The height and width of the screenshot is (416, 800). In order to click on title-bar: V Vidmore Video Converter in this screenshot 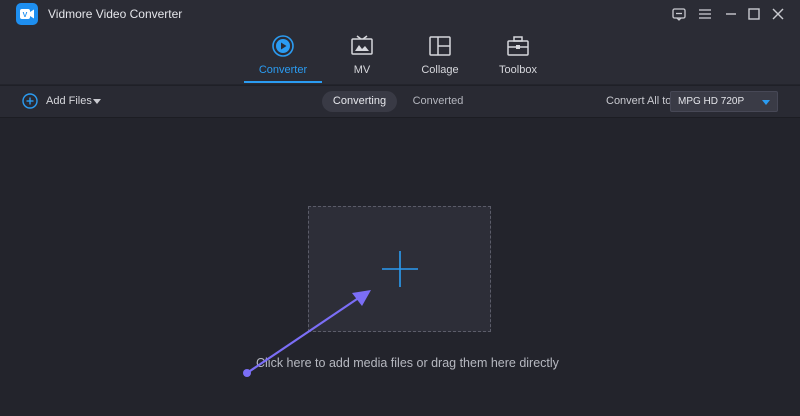, I will do `click(400, 14)`.